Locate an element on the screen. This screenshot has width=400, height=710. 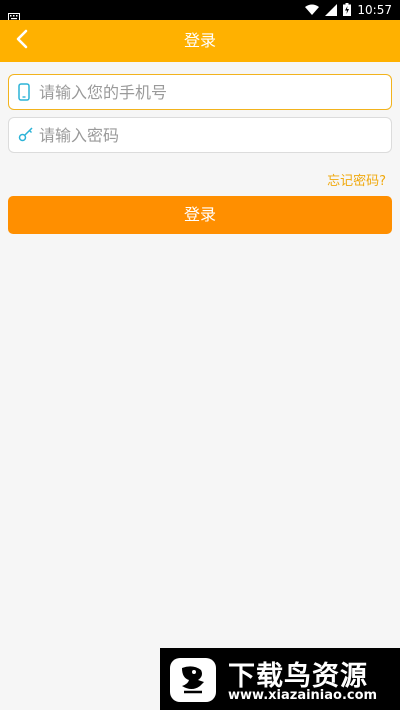
battery-charging-icon is located at coordinates (347, 10).